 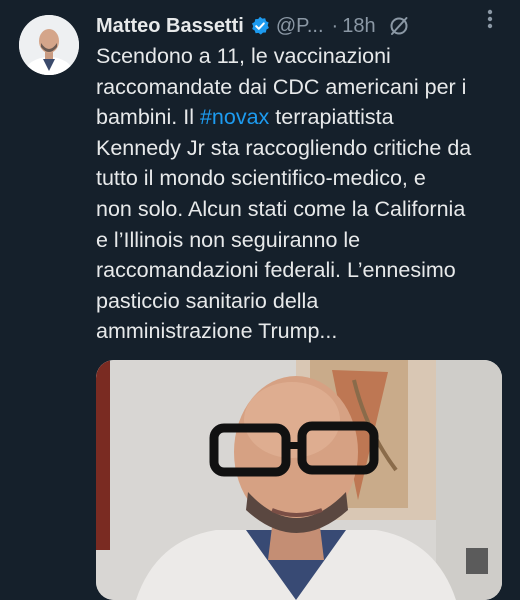 What do you see at coordinates (170, 26) in the screenshot?
I see `author-name: Matteo Bassetti` at bounding box center [170, 26].